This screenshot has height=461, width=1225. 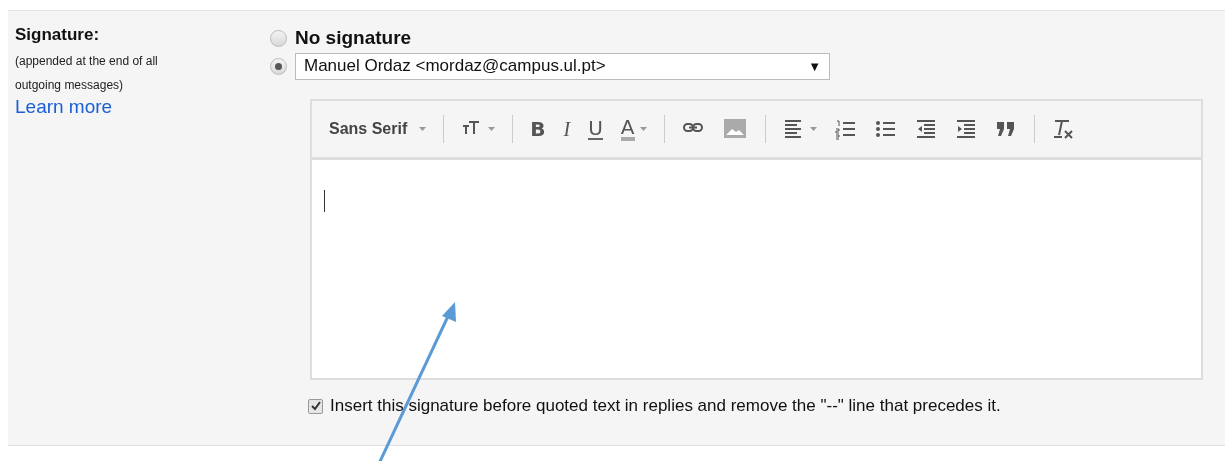 What do you see at coordinates (378, 129) in the screenshot?
I see `font-dropdown: Sans Serif` at bounding box center [378, 129].